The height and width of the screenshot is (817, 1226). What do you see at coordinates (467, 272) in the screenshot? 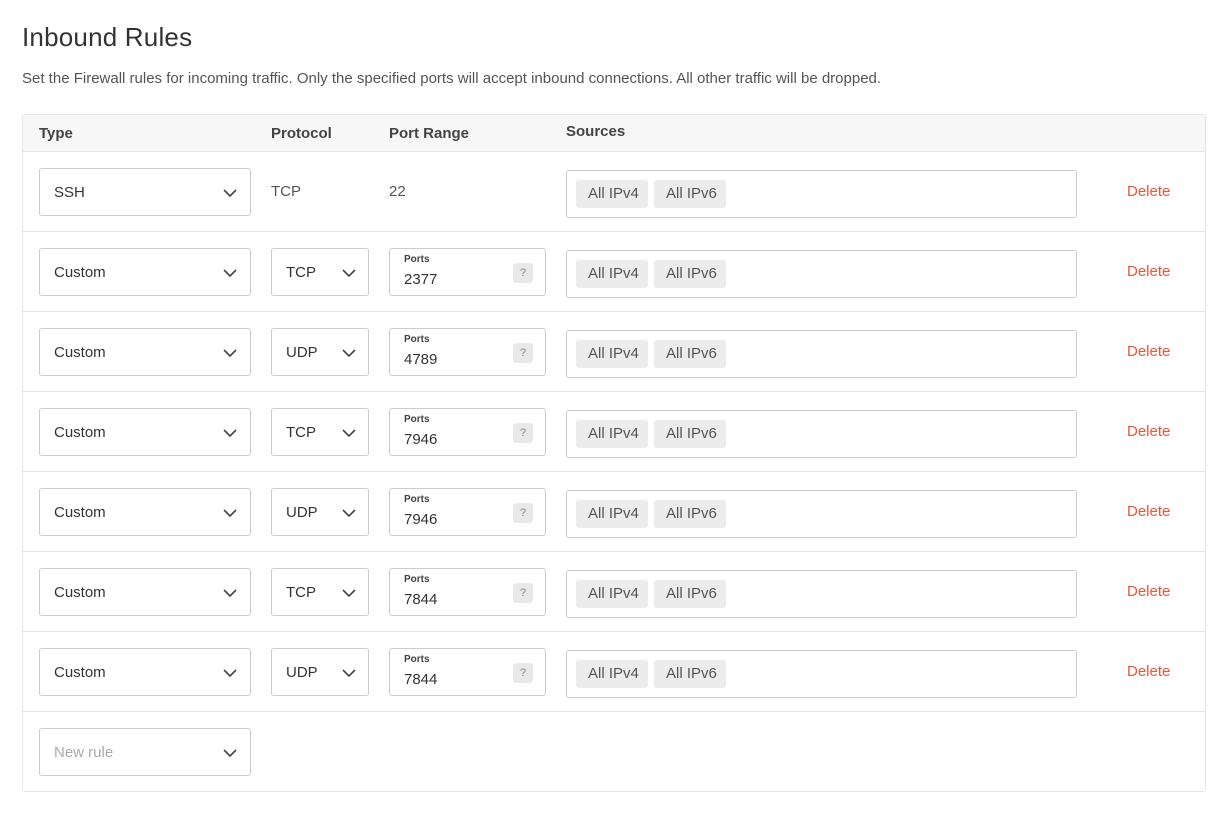
I see `ports-input: Ports 2377 ?` at bounding box center [467, 272].